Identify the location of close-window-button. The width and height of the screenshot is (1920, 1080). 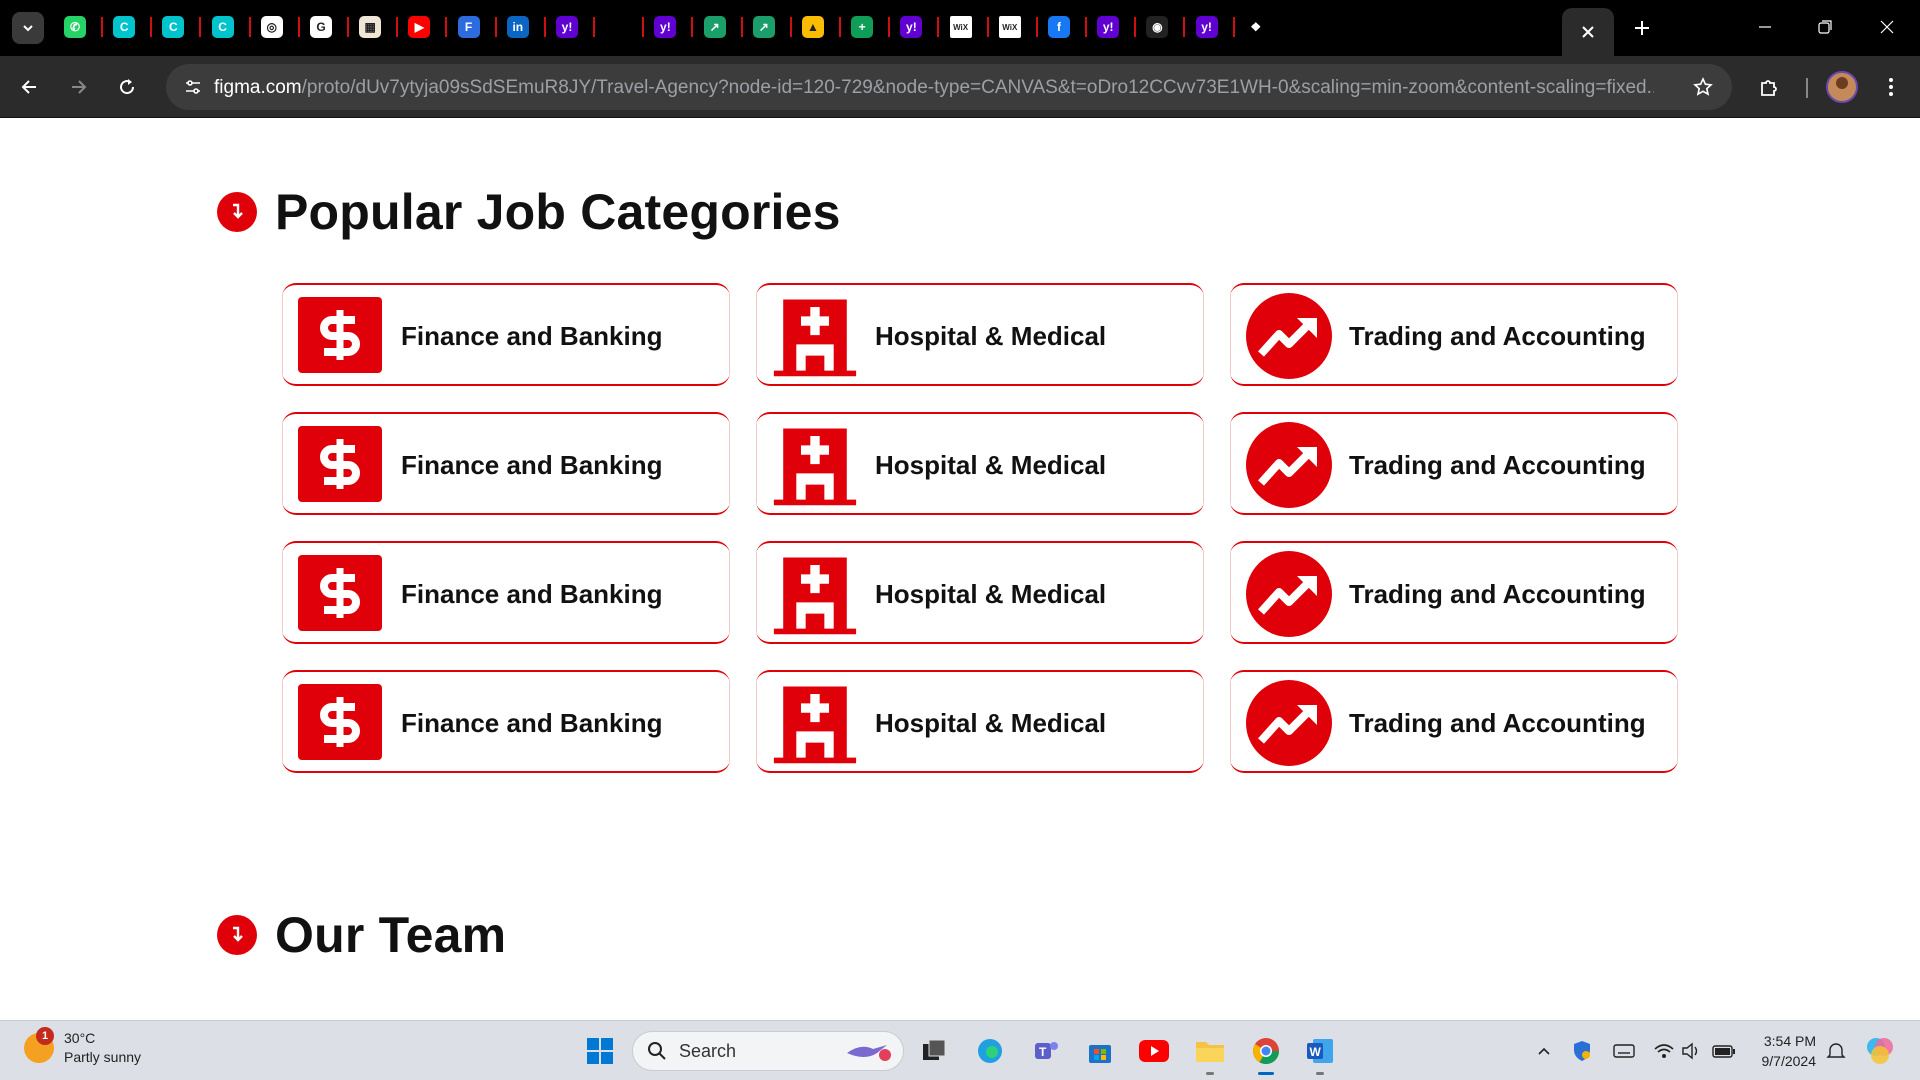
(1887, 27).